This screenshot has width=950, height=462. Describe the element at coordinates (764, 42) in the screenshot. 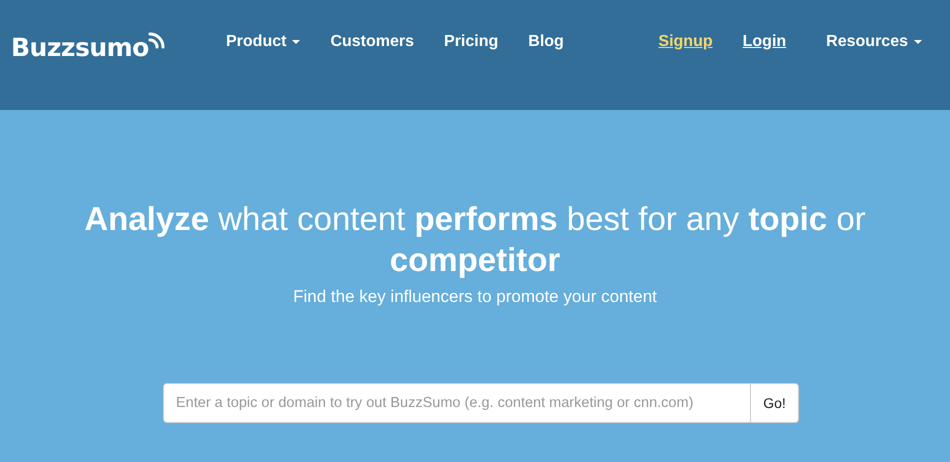

I see `nav-link: Login` at that location.